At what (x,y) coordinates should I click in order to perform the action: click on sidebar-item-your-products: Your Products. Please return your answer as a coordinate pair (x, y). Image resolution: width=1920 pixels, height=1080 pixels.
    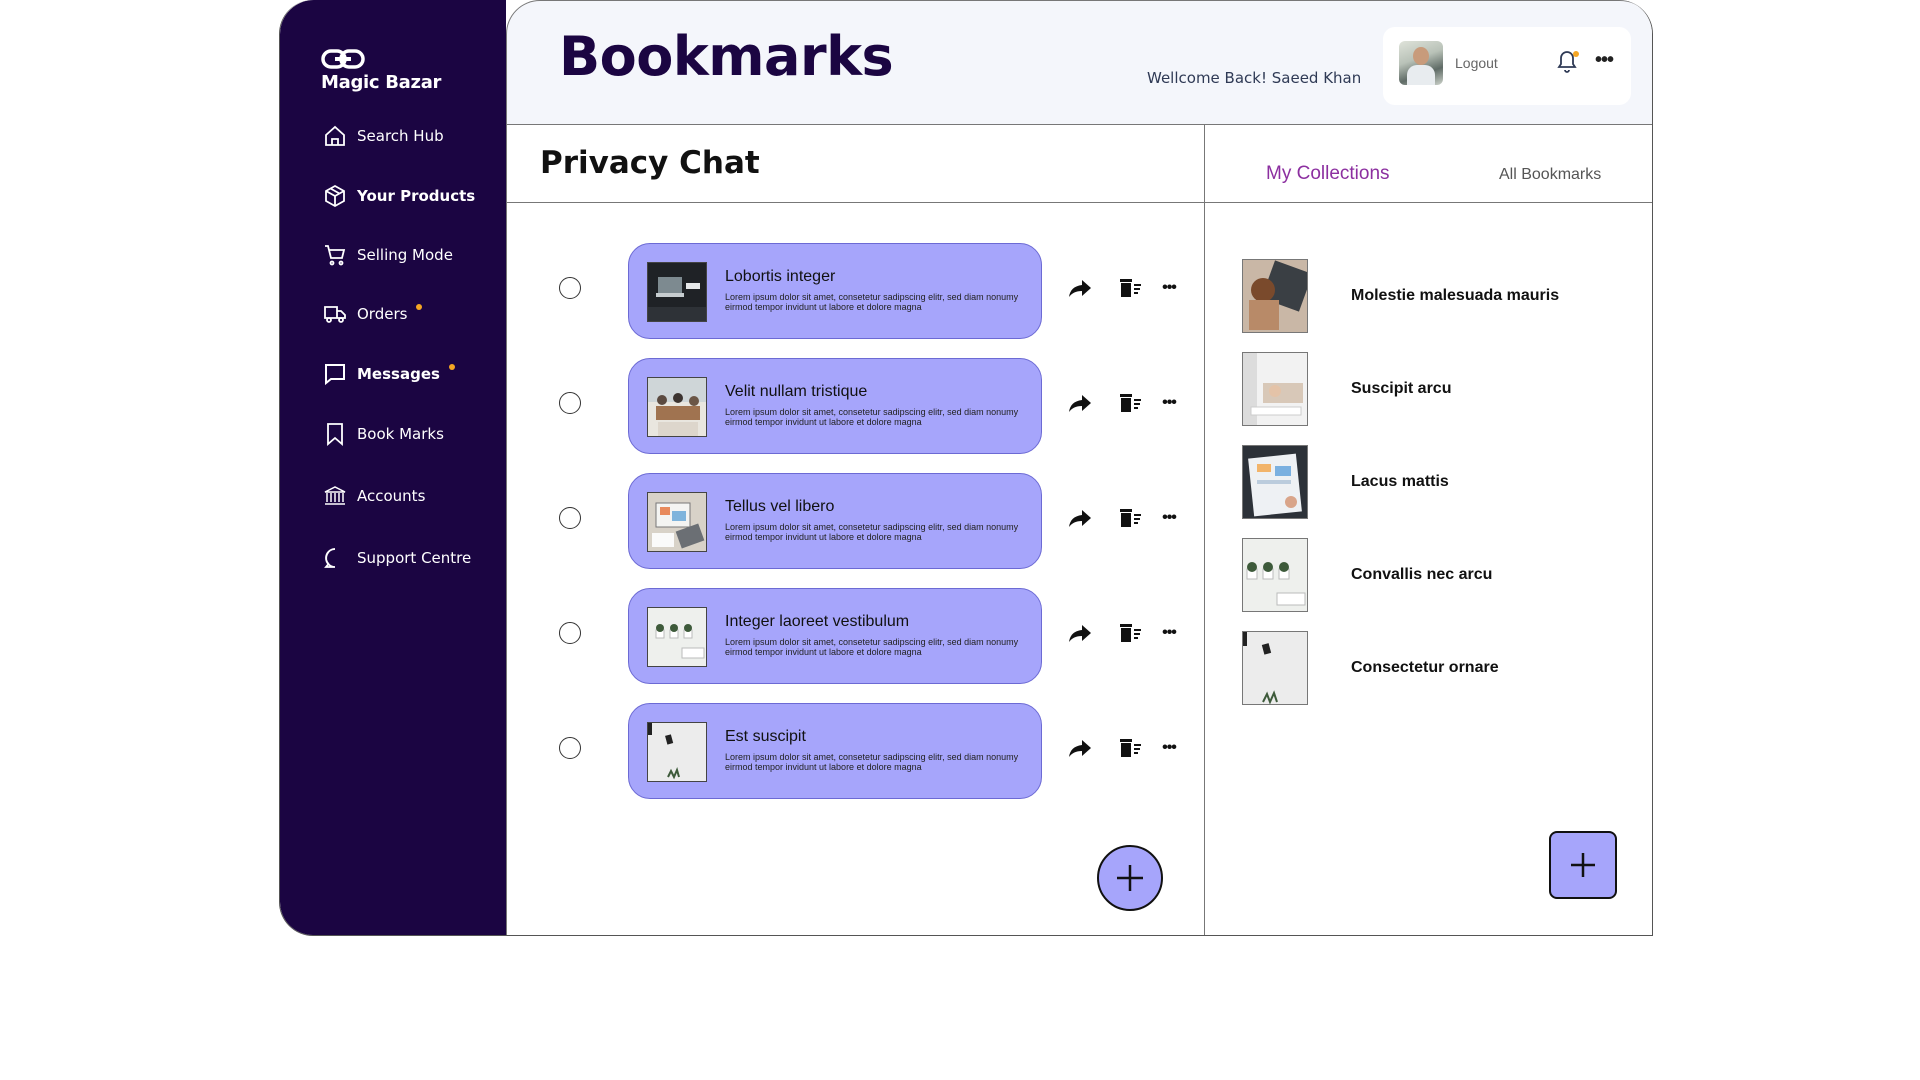
    Looking at the image, I should click on (399, 196).